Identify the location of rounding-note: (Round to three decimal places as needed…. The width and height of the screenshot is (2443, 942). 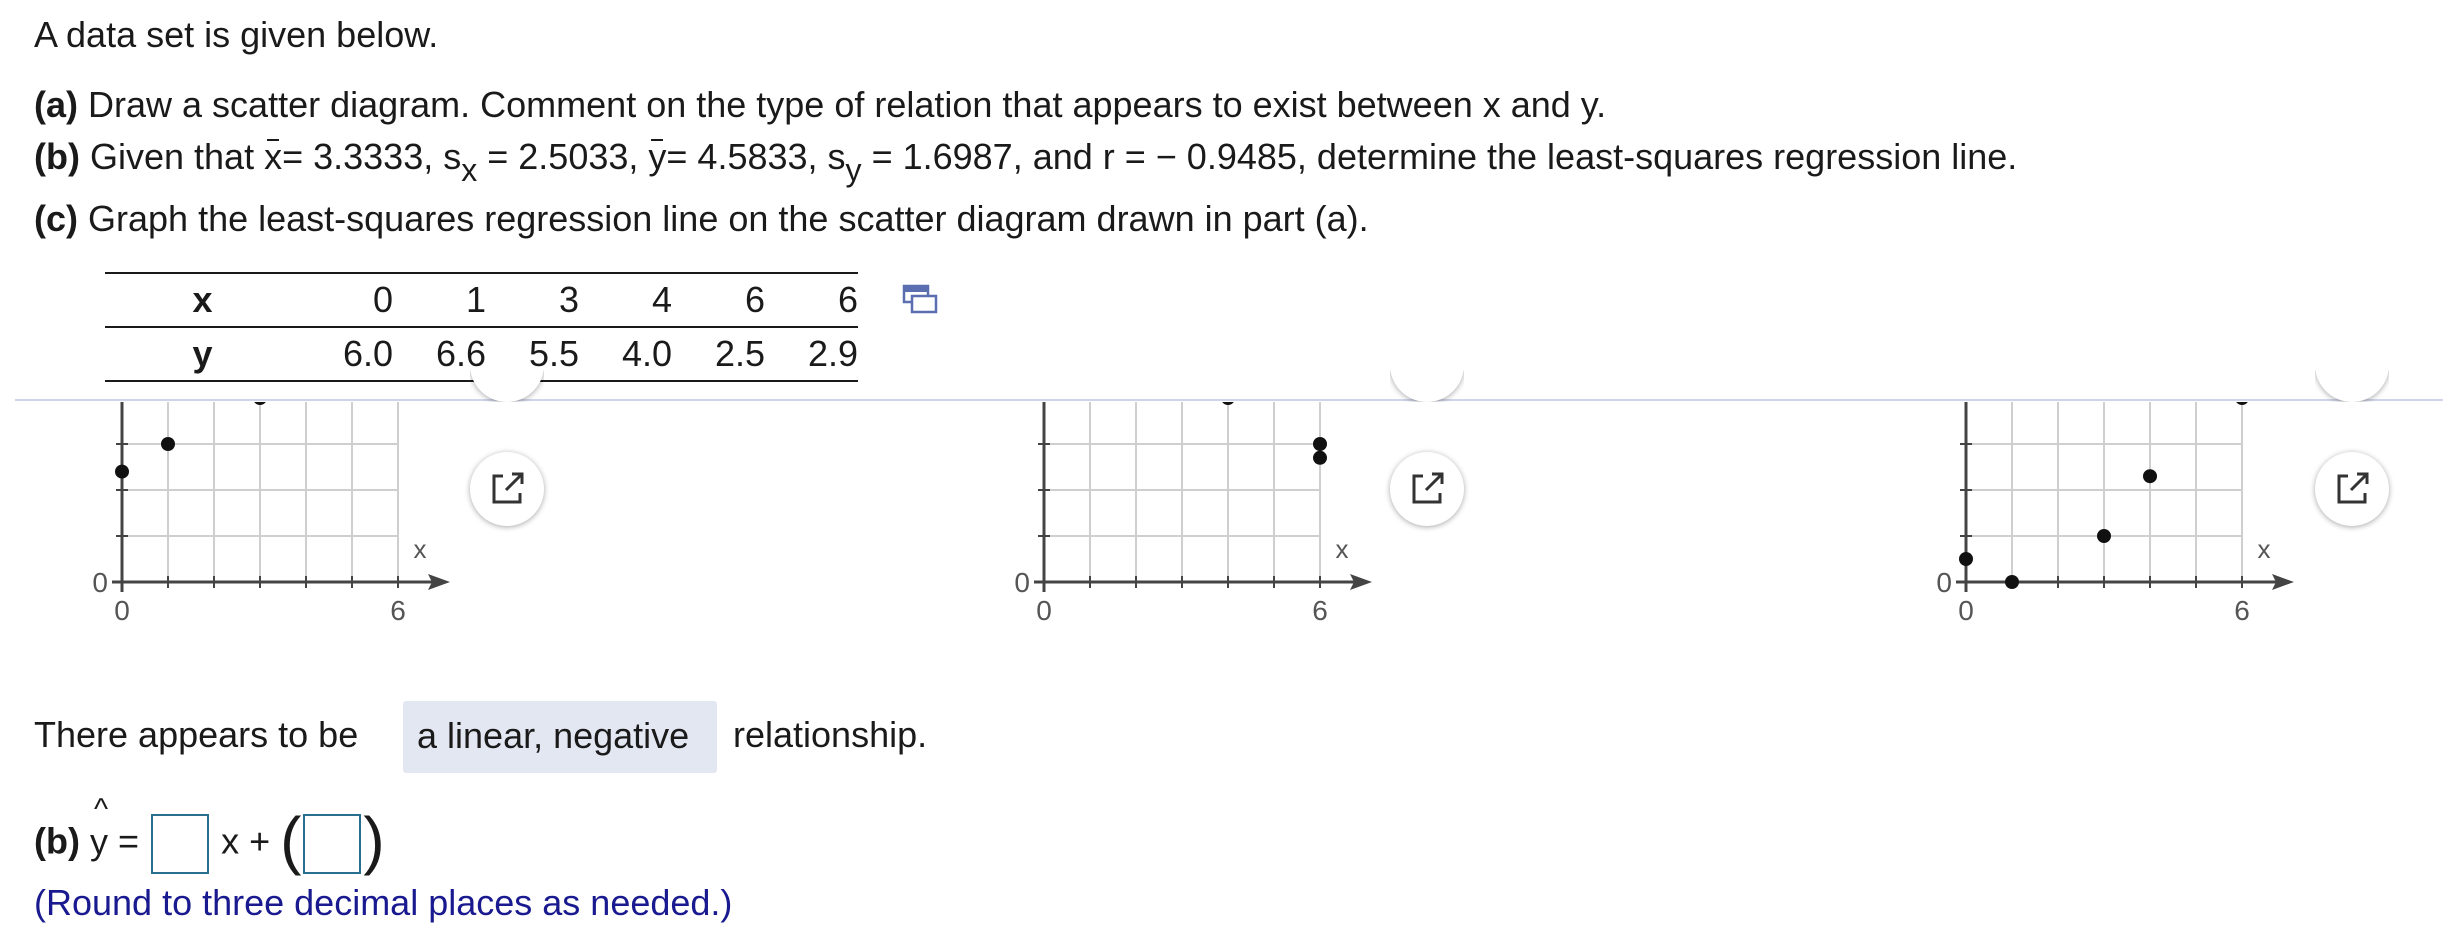
(383, 902).